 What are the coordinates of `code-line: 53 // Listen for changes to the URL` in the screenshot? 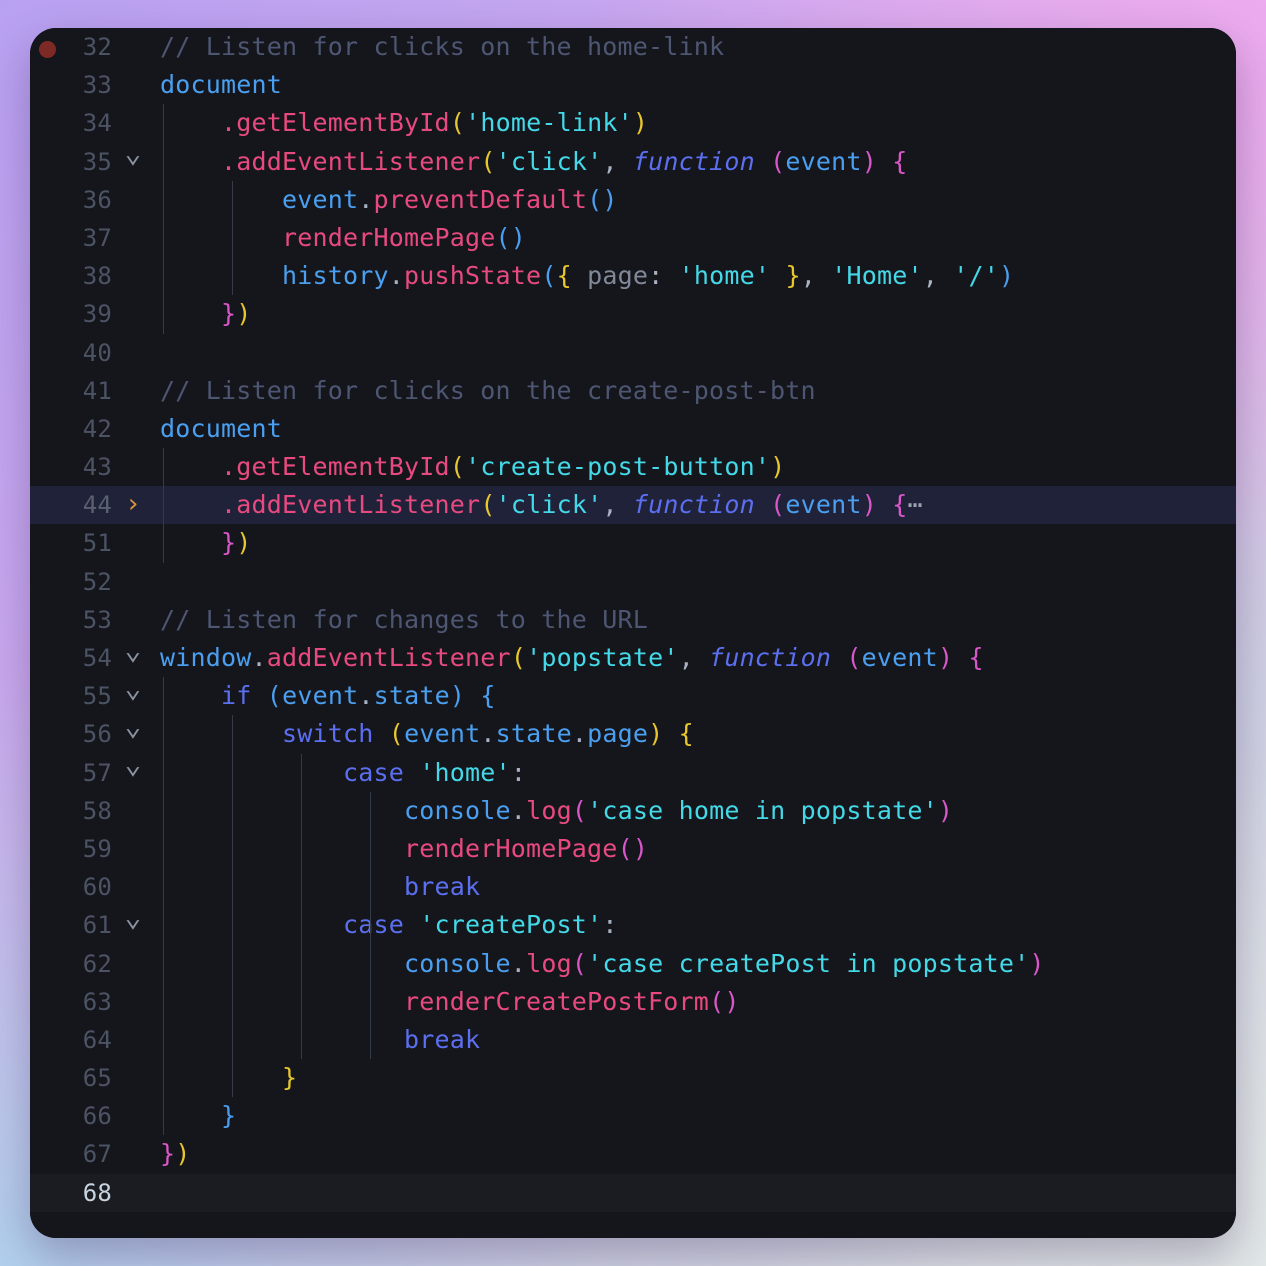 It's located at (633, 620).